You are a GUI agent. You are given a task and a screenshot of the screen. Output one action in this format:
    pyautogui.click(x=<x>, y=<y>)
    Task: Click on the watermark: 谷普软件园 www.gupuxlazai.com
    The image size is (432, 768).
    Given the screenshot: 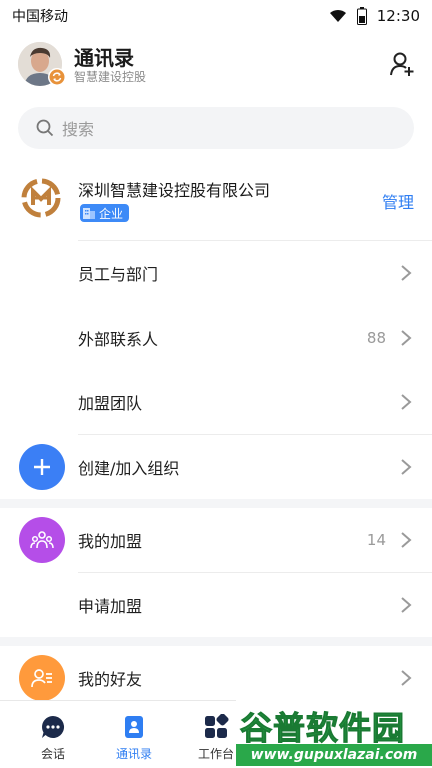 What is the action you would take?
    pyautogui.click(x=334, y=734)
    